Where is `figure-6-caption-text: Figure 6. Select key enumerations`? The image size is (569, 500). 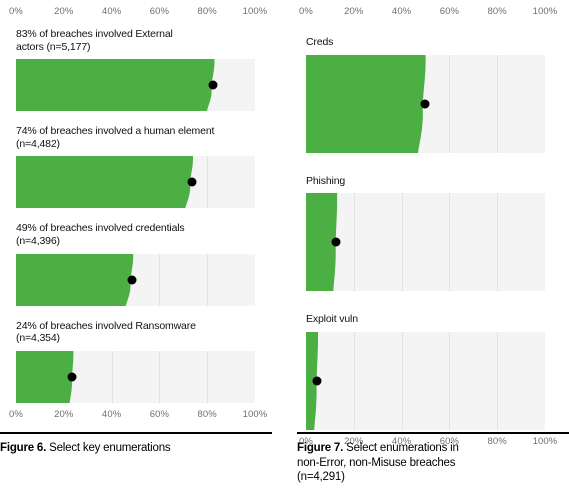 figure-6-caption-text: Figure 6. Select key enumerations is located at coordinates (136, 448).